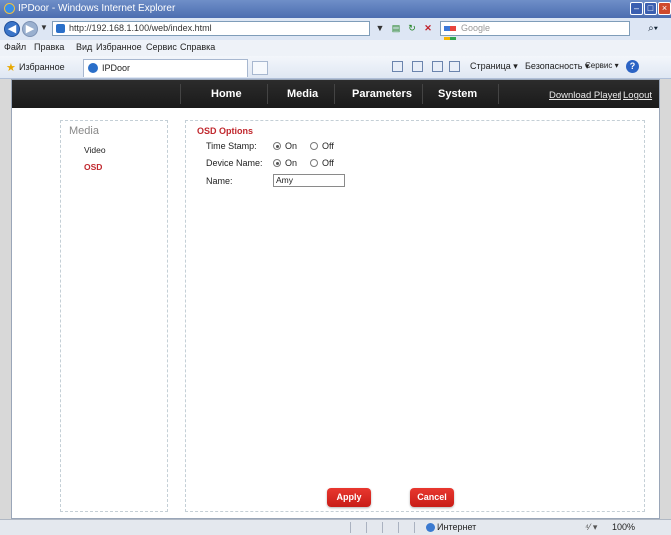  Describe the element at coordinates (226, 94) in the screenshot. I see `nav-home: Home` at that location.